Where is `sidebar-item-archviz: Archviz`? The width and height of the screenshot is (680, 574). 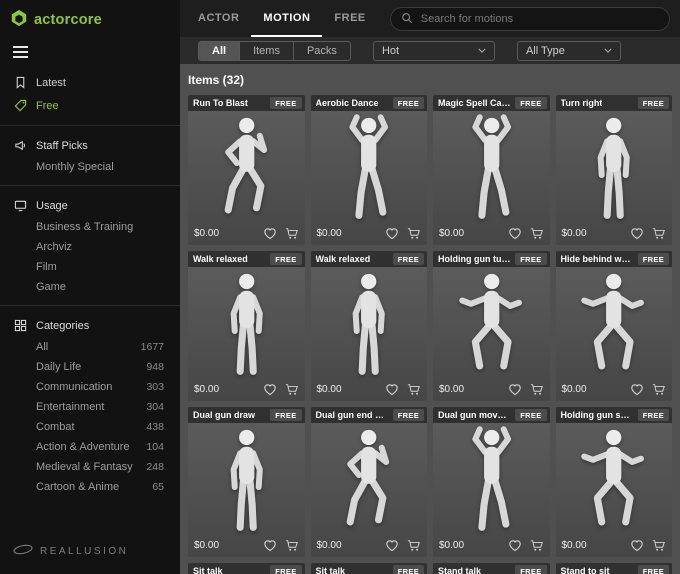 sidebar-item-archviz: Archviz is located at coordinates (90, 247).